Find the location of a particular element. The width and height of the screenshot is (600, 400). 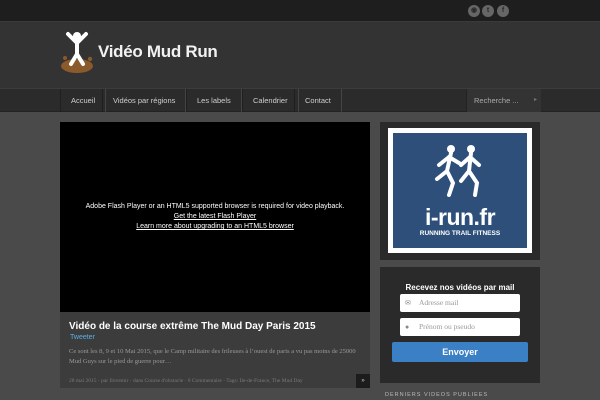

name-field: ● Prénom ou pseudo is located at coordinates (460, 327).